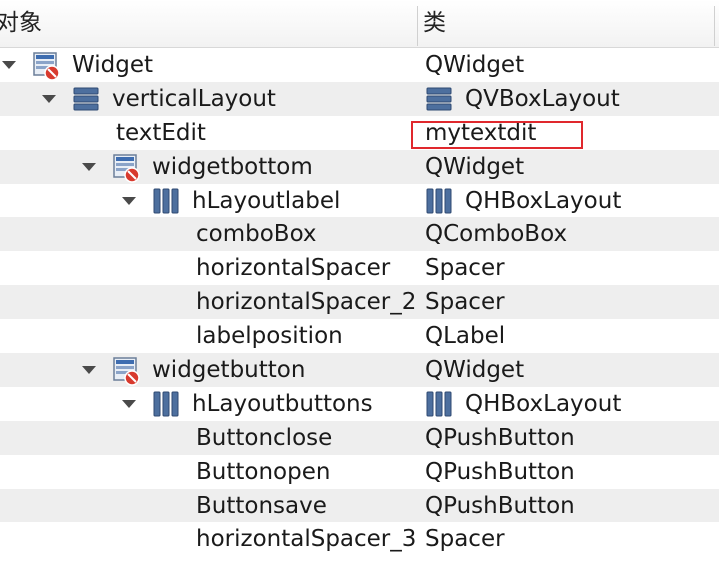 The image size is (719, 561). I want to click on object-cell: widgetbutton, so click(193, 370).